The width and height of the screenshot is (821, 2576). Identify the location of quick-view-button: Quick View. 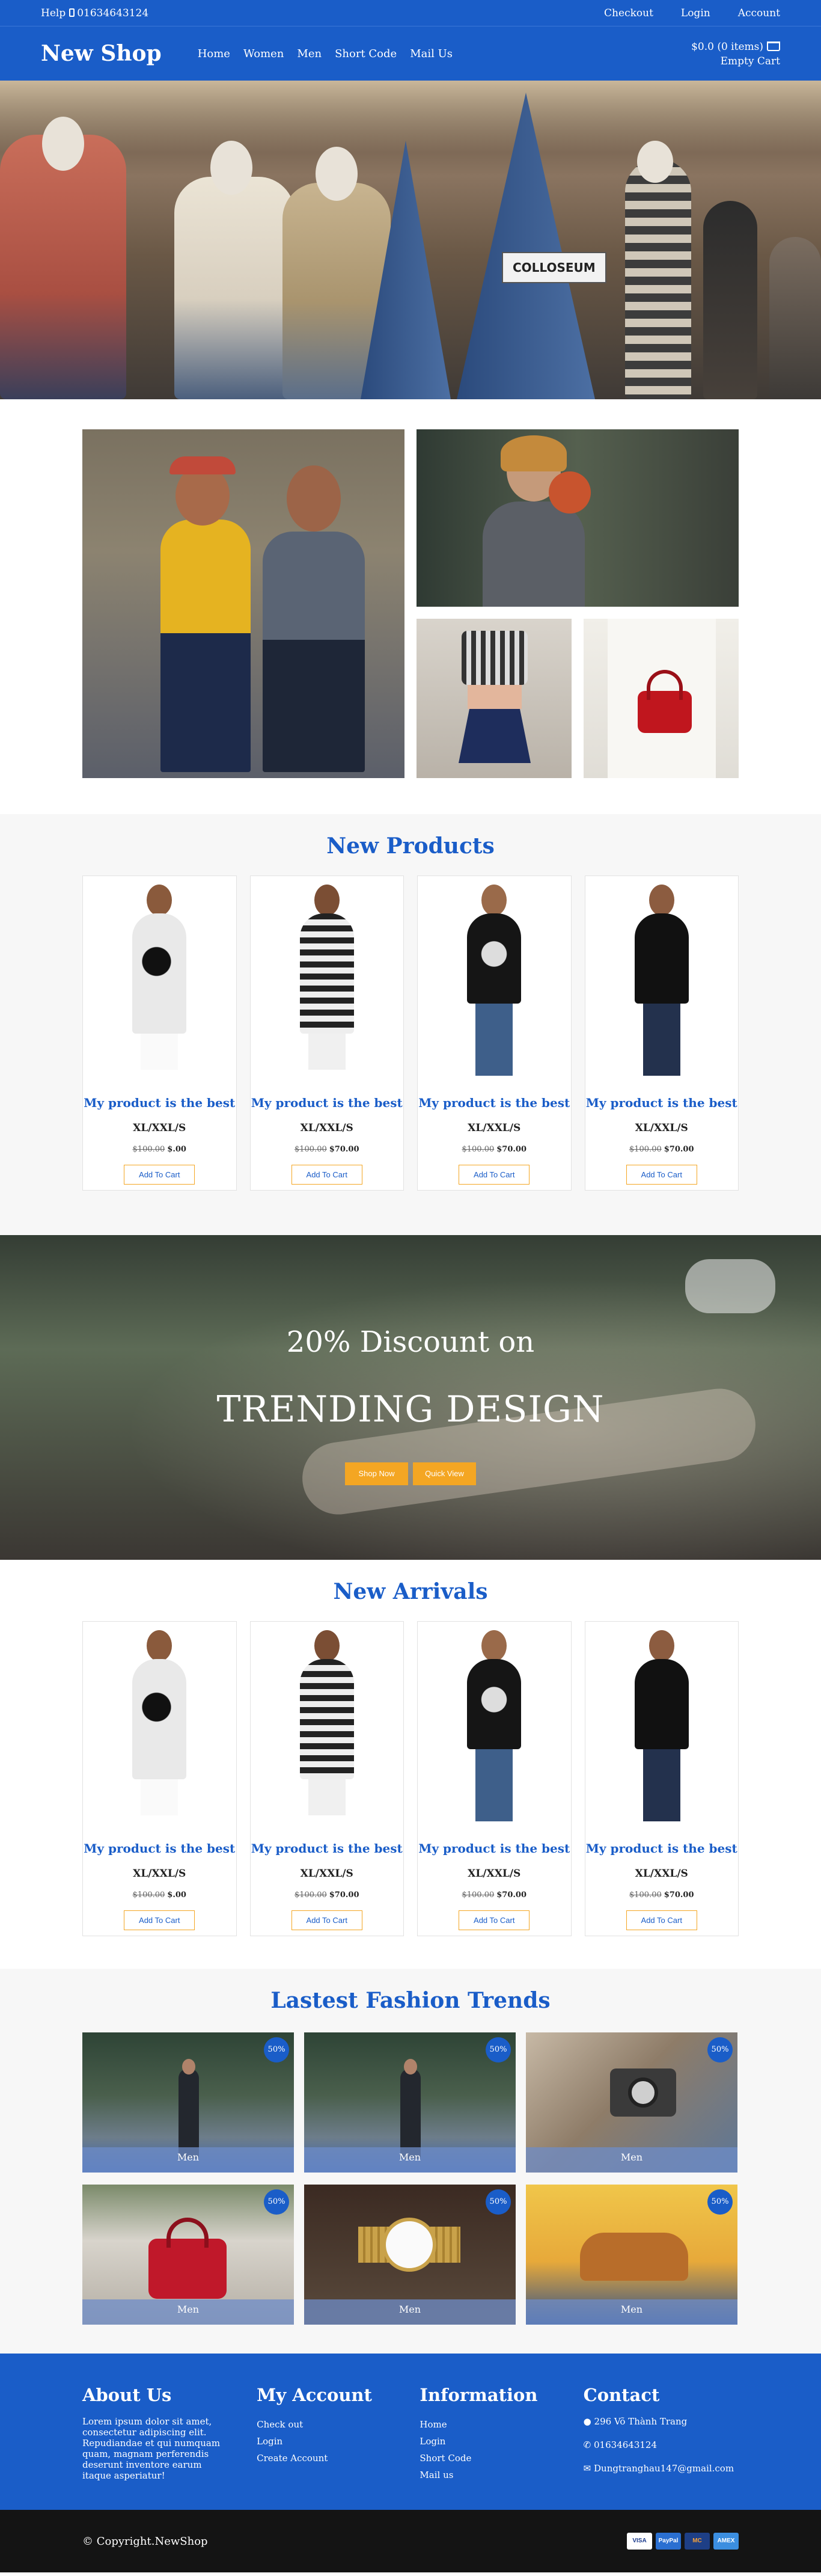
(445, 1473).